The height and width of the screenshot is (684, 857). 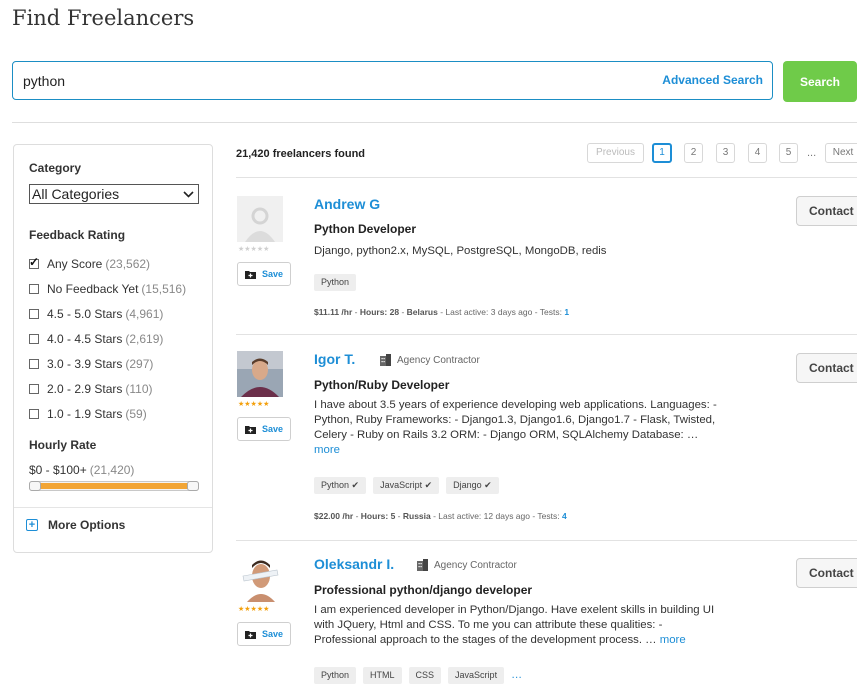 I want to click on feedback-option: 4.0 - 4.5 Stars (2,619), so click(x=107, y=338).